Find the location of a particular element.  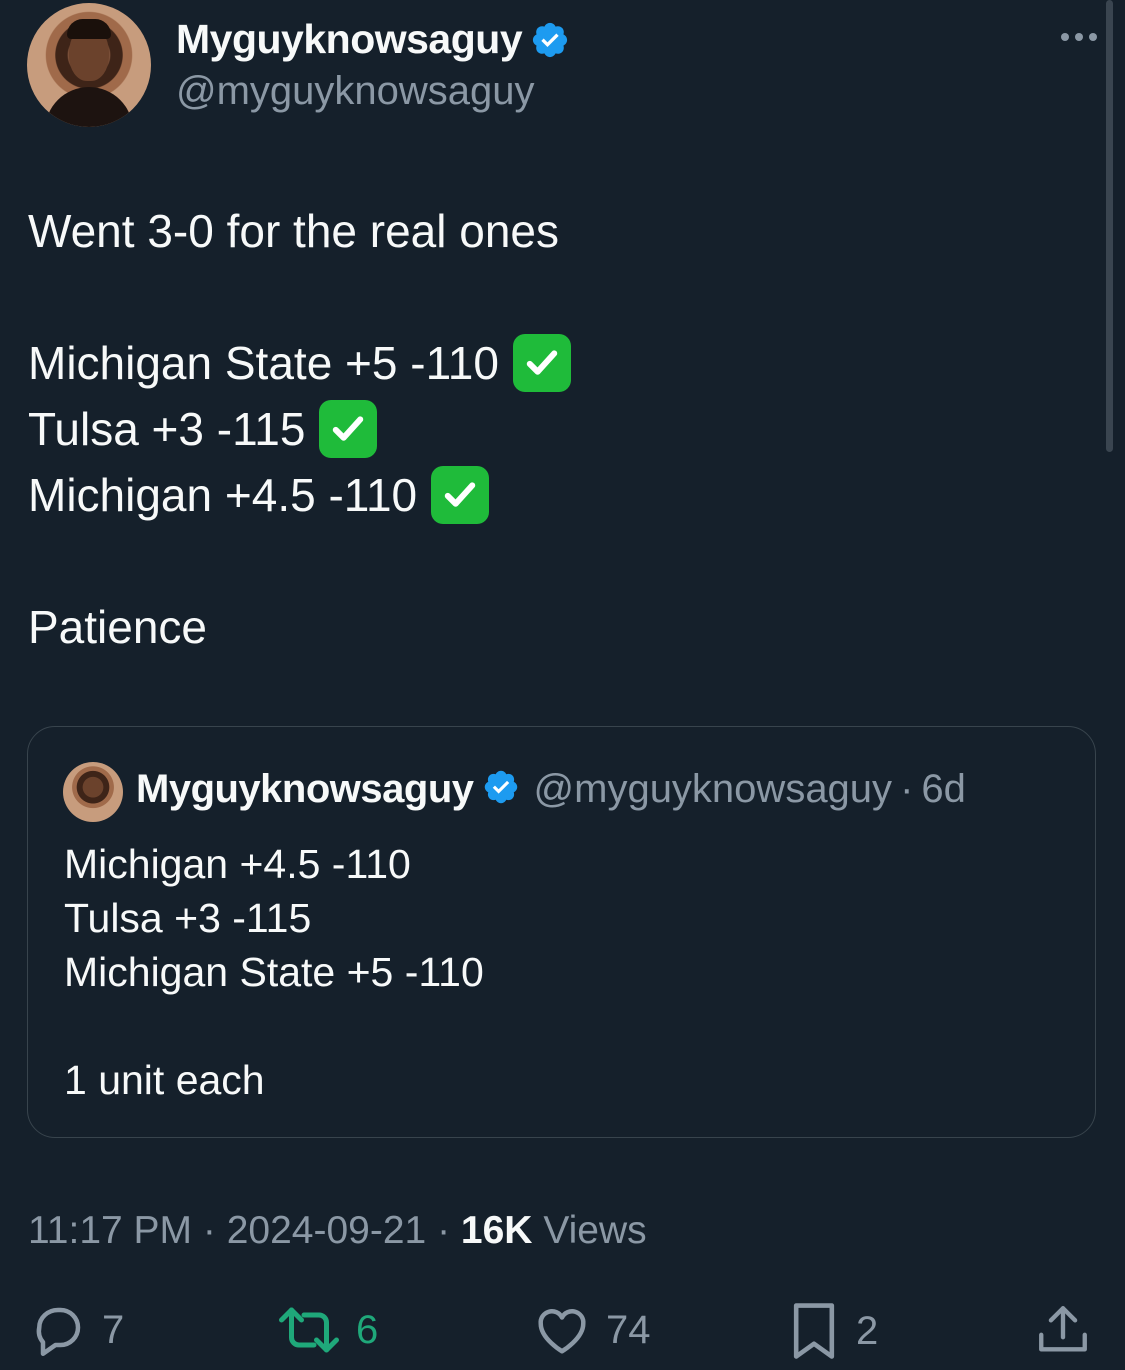

tweet-line-text: Michigan +4.5 -110 is located at coordinates (223, 495).